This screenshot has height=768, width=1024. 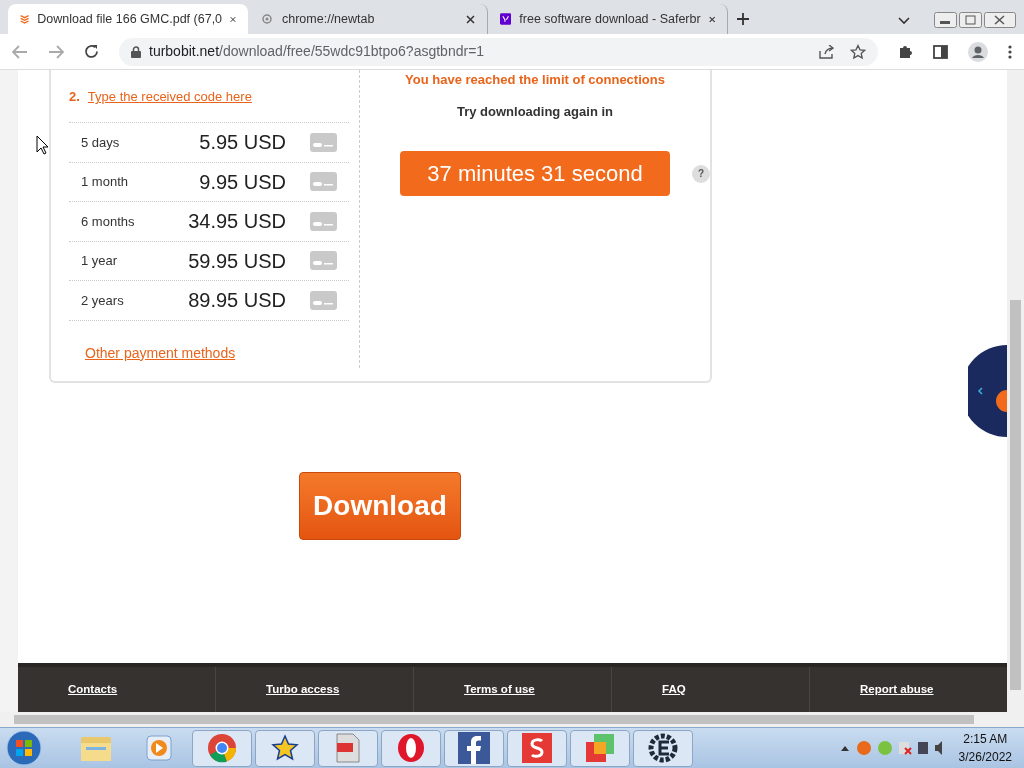 I want to click on retry-label: Try downloading again in, so click(x=535, y=111).